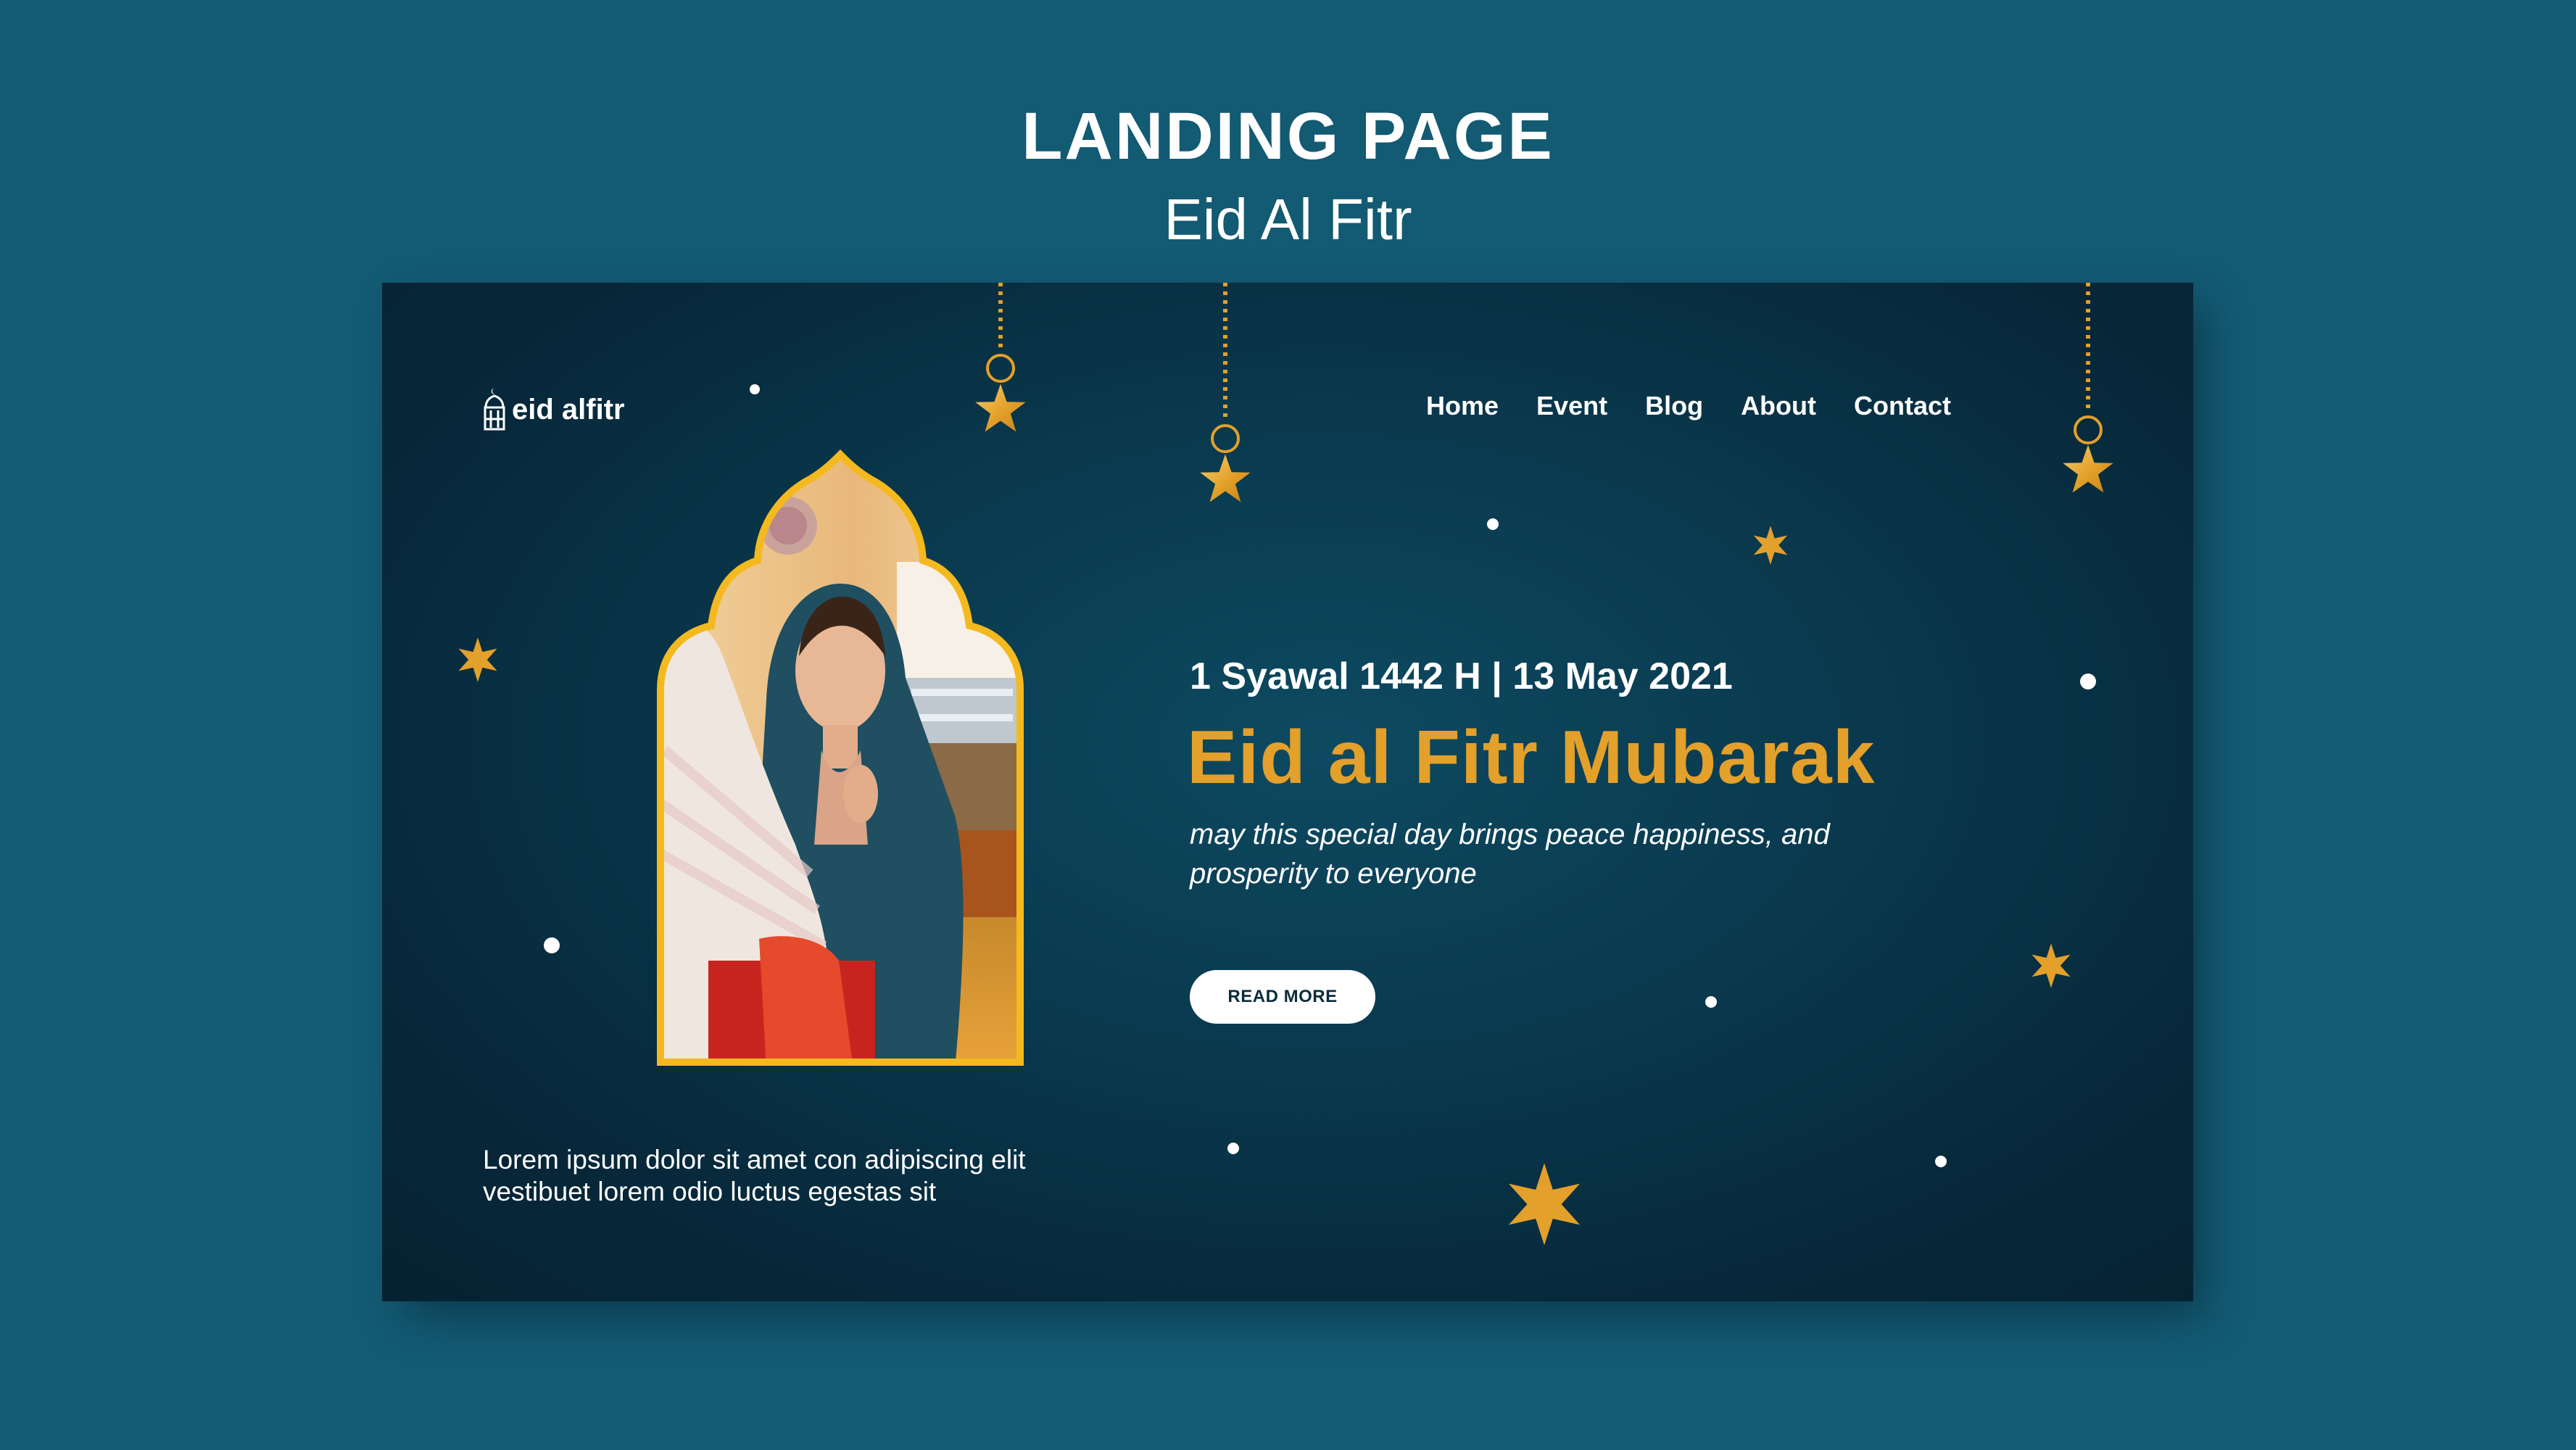 This screenshot has height=1450, width=2576. What do you see at coordinates (1903, 406) in the screenshot?
I see `nav-contact: Contact` at bounding box center [1903, 406].